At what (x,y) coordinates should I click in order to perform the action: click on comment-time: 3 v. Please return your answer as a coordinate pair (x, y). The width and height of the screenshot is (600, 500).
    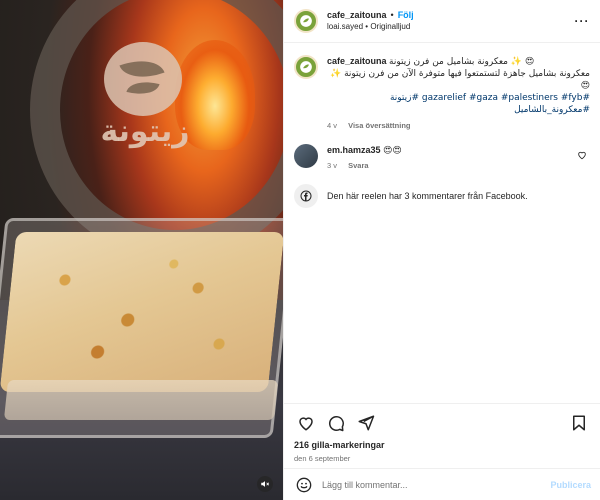
    Looking at the image, I should click on (332, 165).